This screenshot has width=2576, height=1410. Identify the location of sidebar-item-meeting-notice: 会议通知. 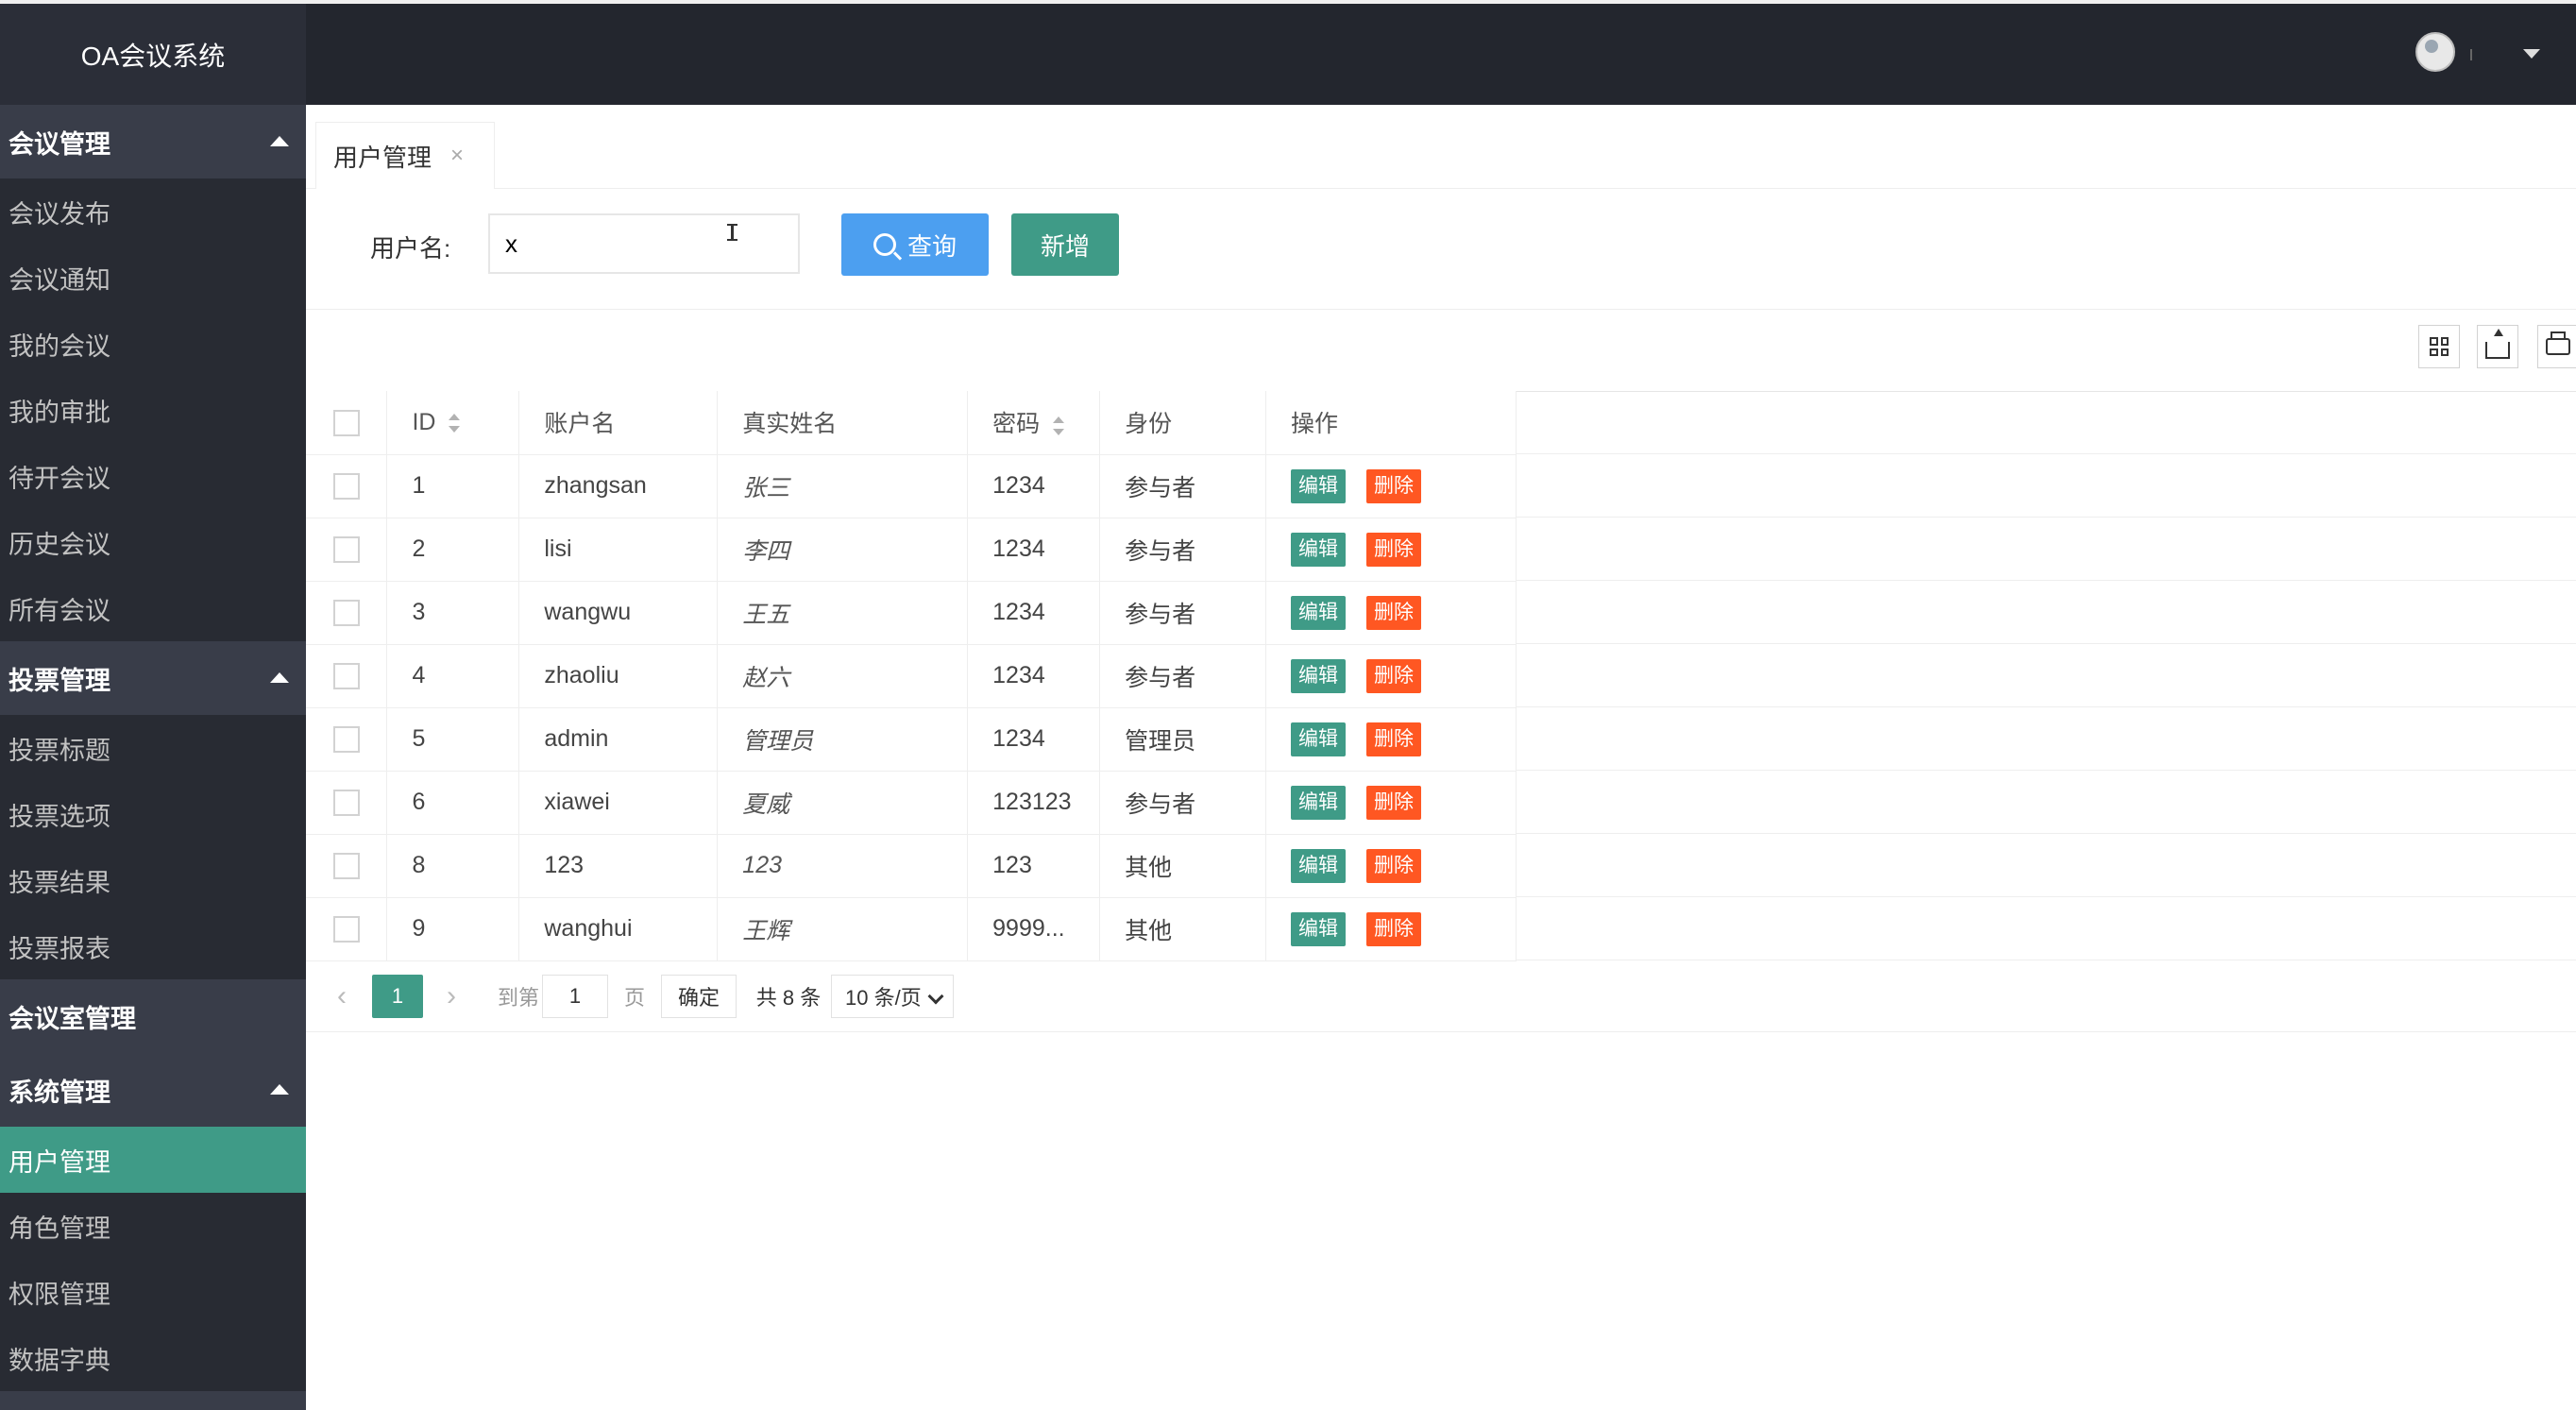
(153, 278).